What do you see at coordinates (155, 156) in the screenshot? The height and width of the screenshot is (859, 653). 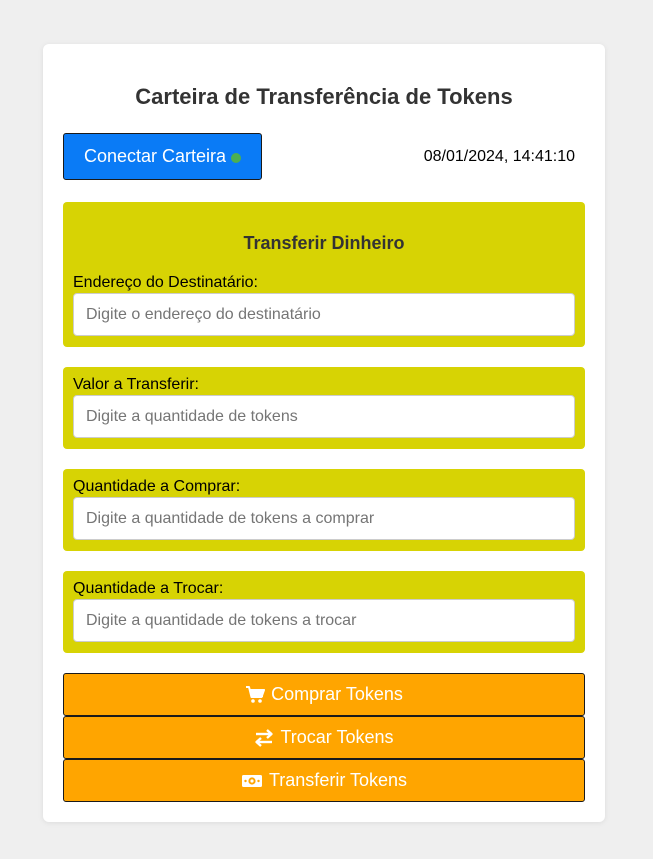 I see `connect-wallet-label: Conectar Carteira` at bounding box center [155, 156].